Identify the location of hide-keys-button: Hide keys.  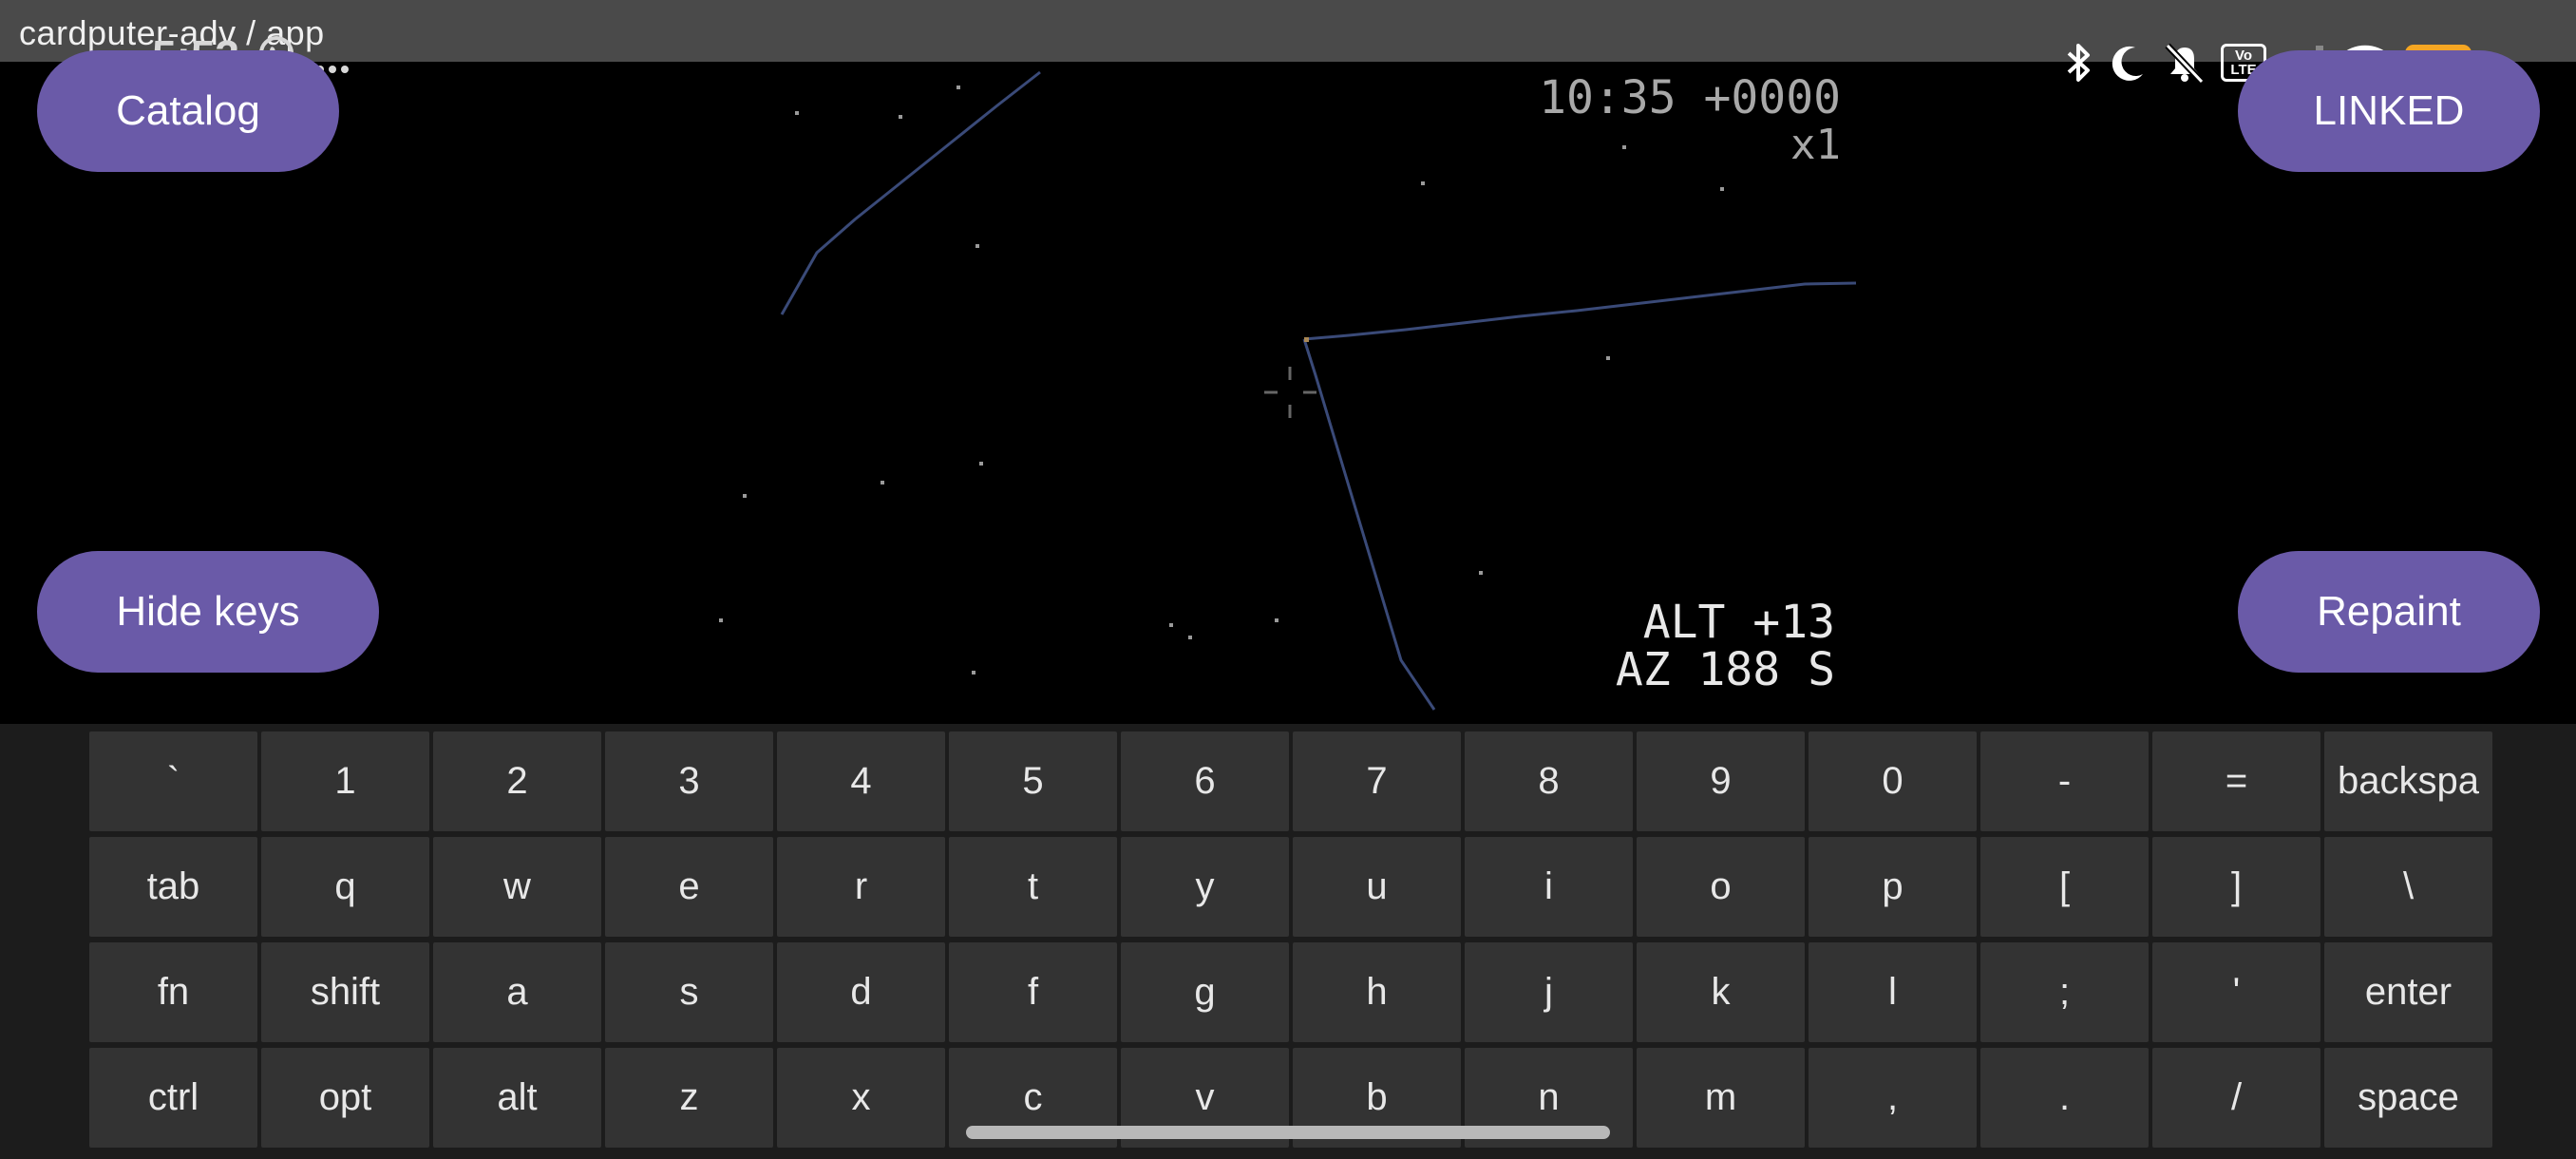
(208, 612).